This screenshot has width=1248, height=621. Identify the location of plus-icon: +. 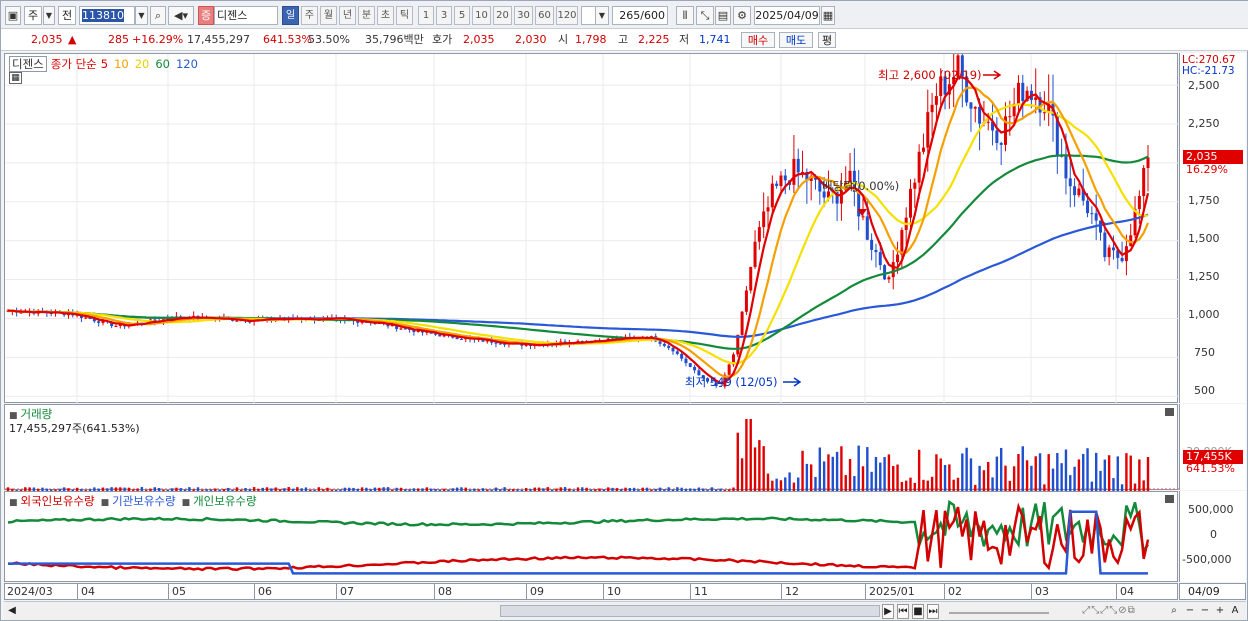
(1220, 611).